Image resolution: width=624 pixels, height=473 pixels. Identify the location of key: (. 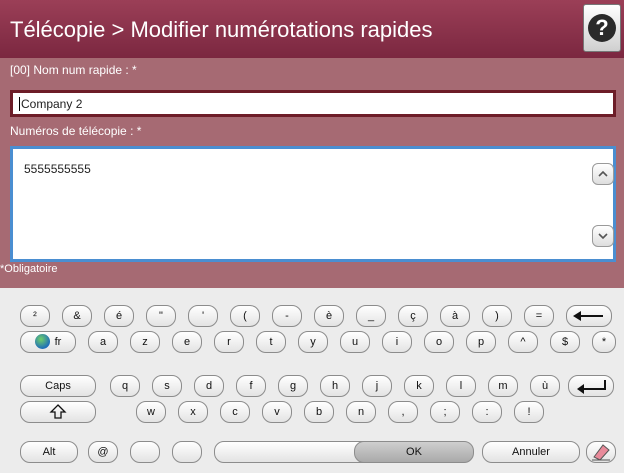
(245, 316).